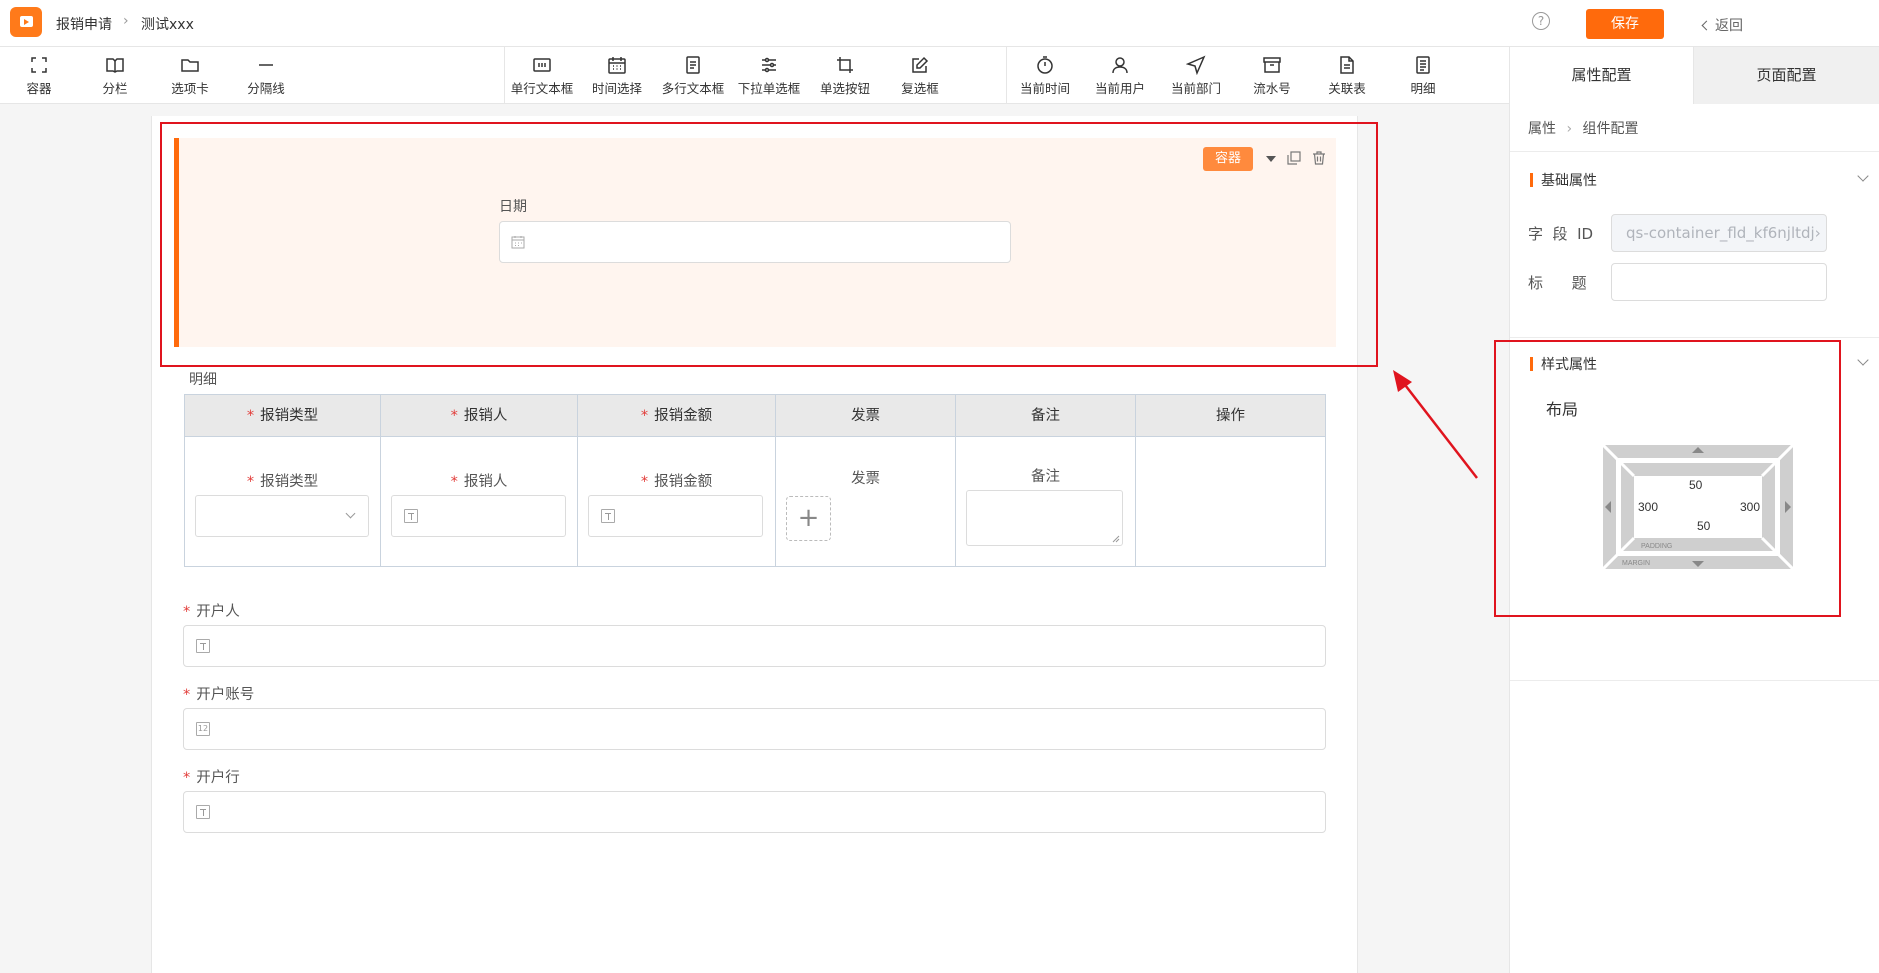  What do you see at coordinates (283, 416) in the screenshot?
I see `column-header: * 报销类型` at bounding box center [283, 416].